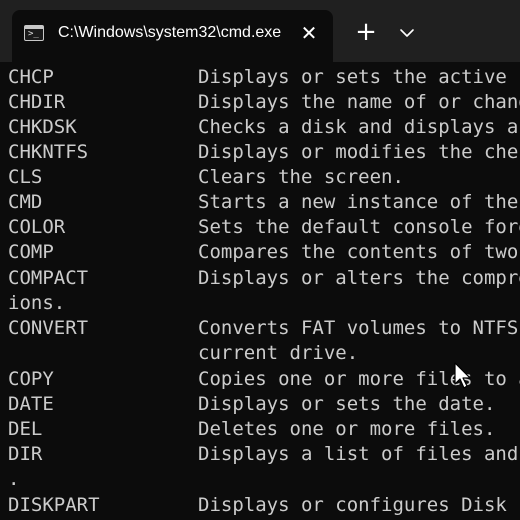 This screenshot has width=520, height=520. Describe the element at coordinates (347, 429) in the screenshot. I see `command-description: Deletes one or more files.` at that location.